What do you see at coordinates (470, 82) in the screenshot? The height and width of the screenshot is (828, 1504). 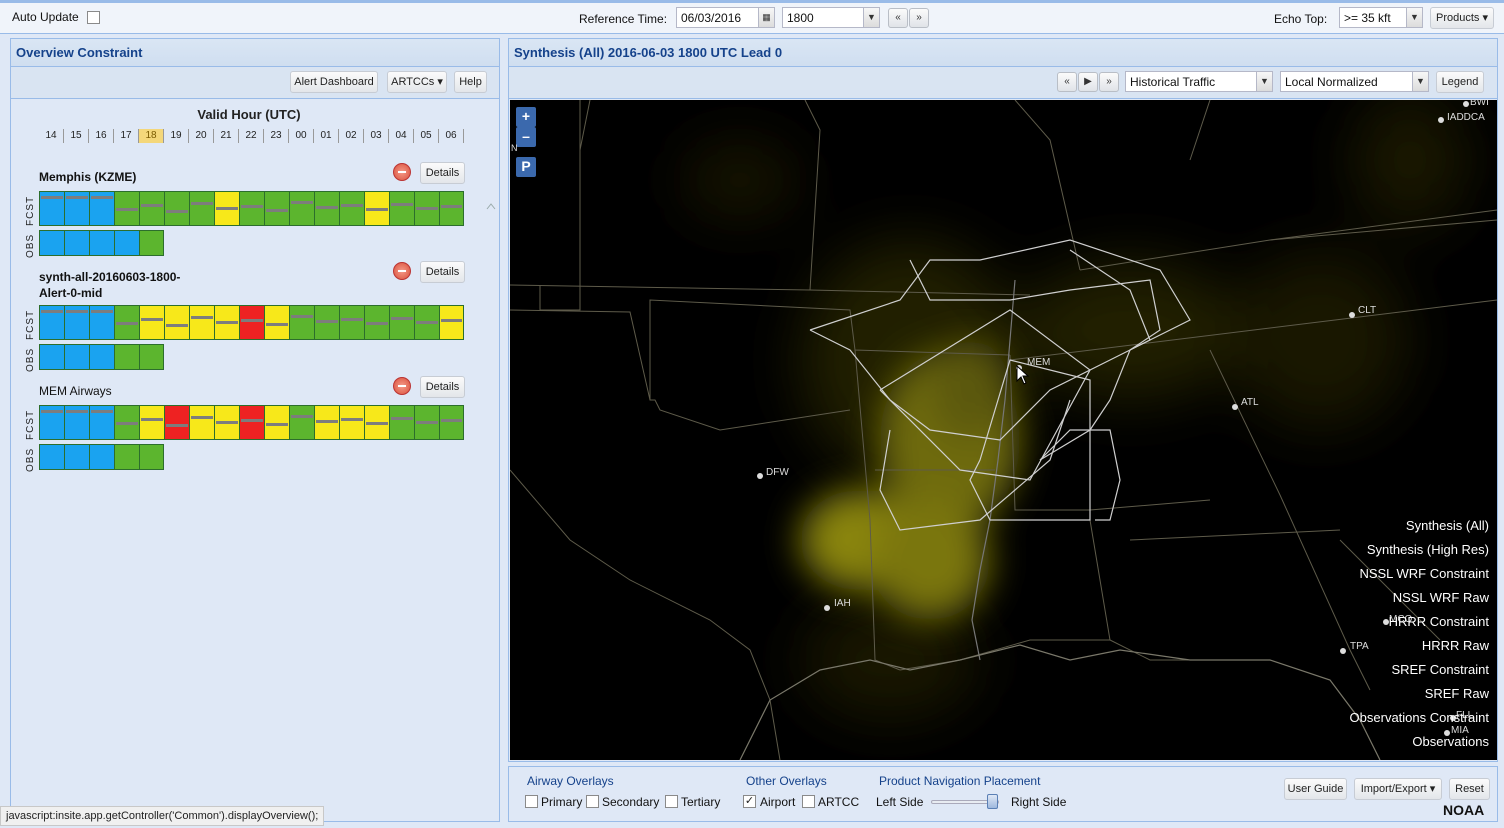 I see `help-button: Help` at bounding box center [470, 82].